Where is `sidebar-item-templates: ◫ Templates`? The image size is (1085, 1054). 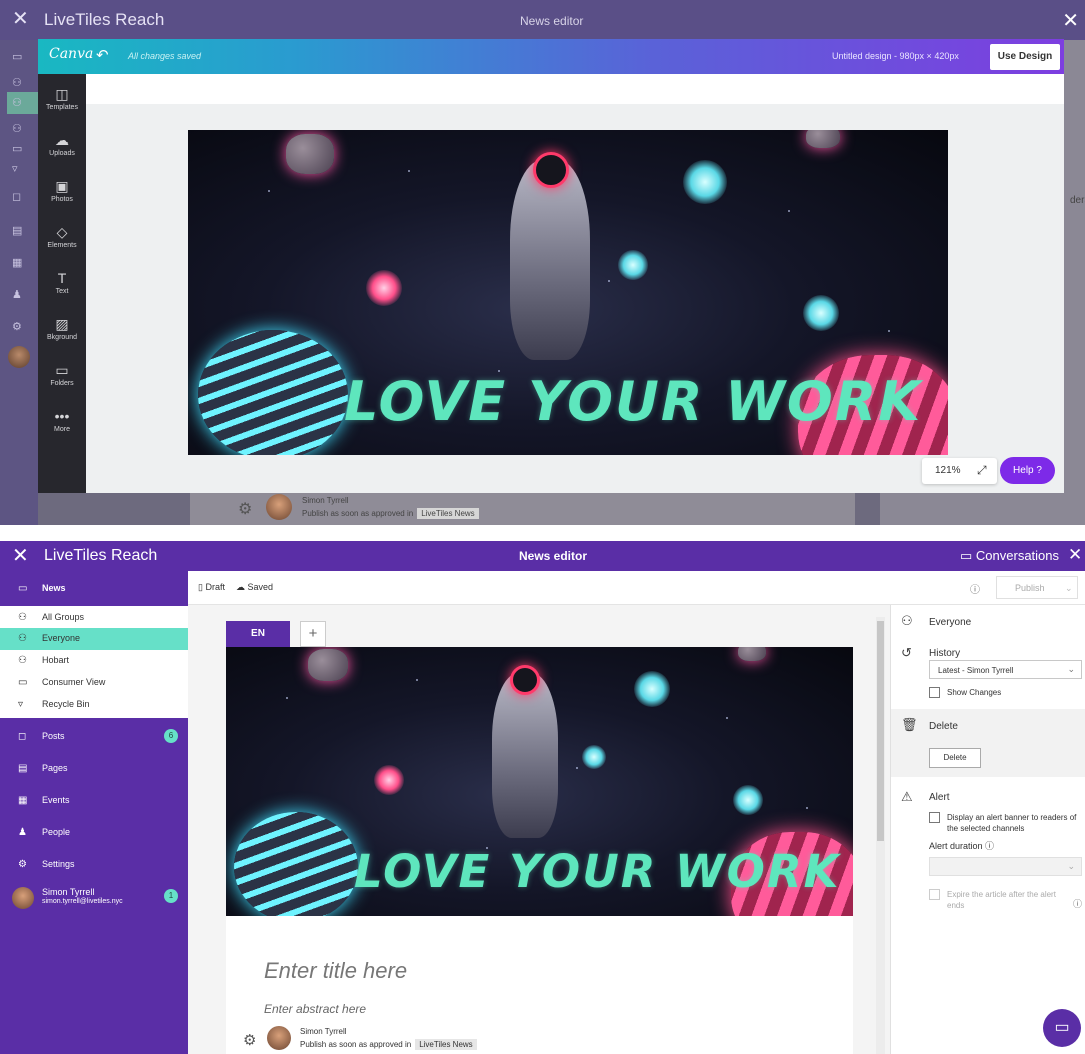
sidebar-item-templates: ◫ Templates is located at coordinates (62, 98).